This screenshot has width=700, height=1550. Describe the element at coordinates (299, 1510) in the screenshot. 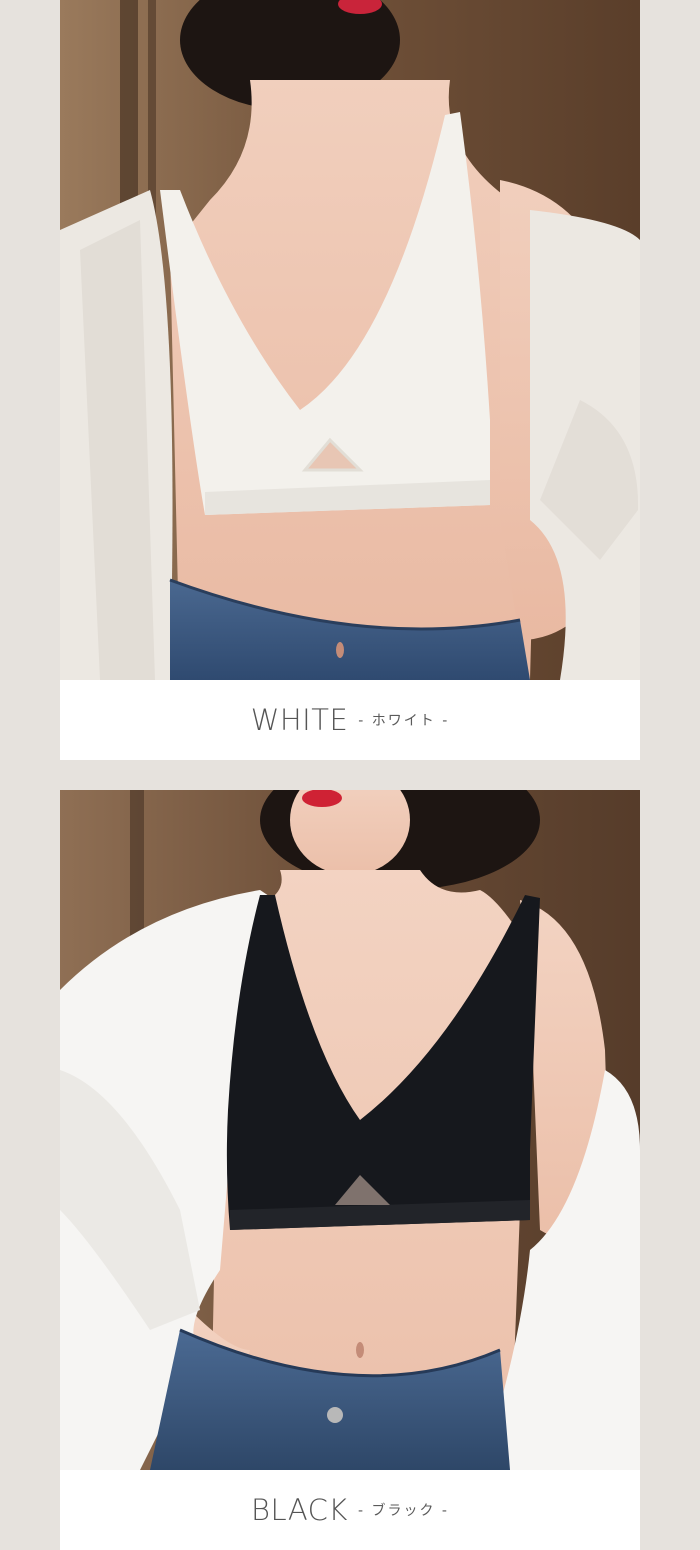

I see `color-name: BLACK` at that location.